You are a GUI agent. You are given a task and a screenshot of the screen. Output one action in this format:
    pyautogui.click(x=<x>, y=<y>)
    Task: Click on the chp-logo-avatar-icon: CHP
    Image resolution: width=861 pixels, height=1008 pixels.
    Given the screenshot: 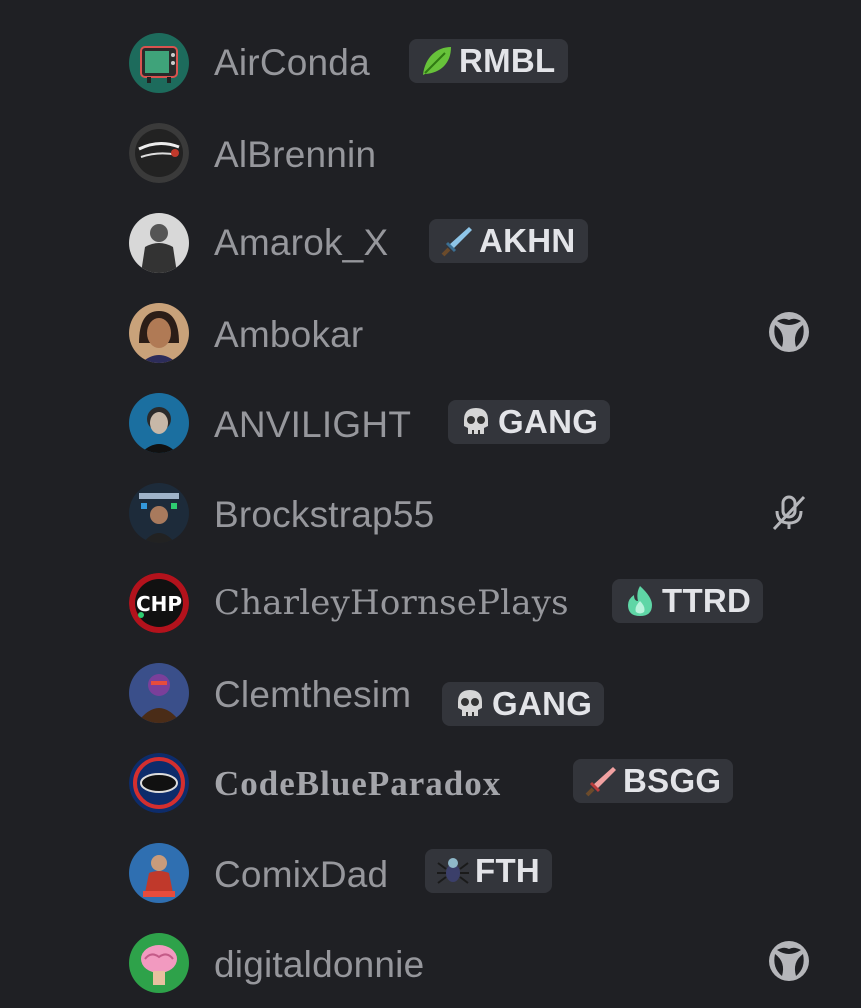 What is the action you would take?
    pyautogui.click(x=159, y=603)
    